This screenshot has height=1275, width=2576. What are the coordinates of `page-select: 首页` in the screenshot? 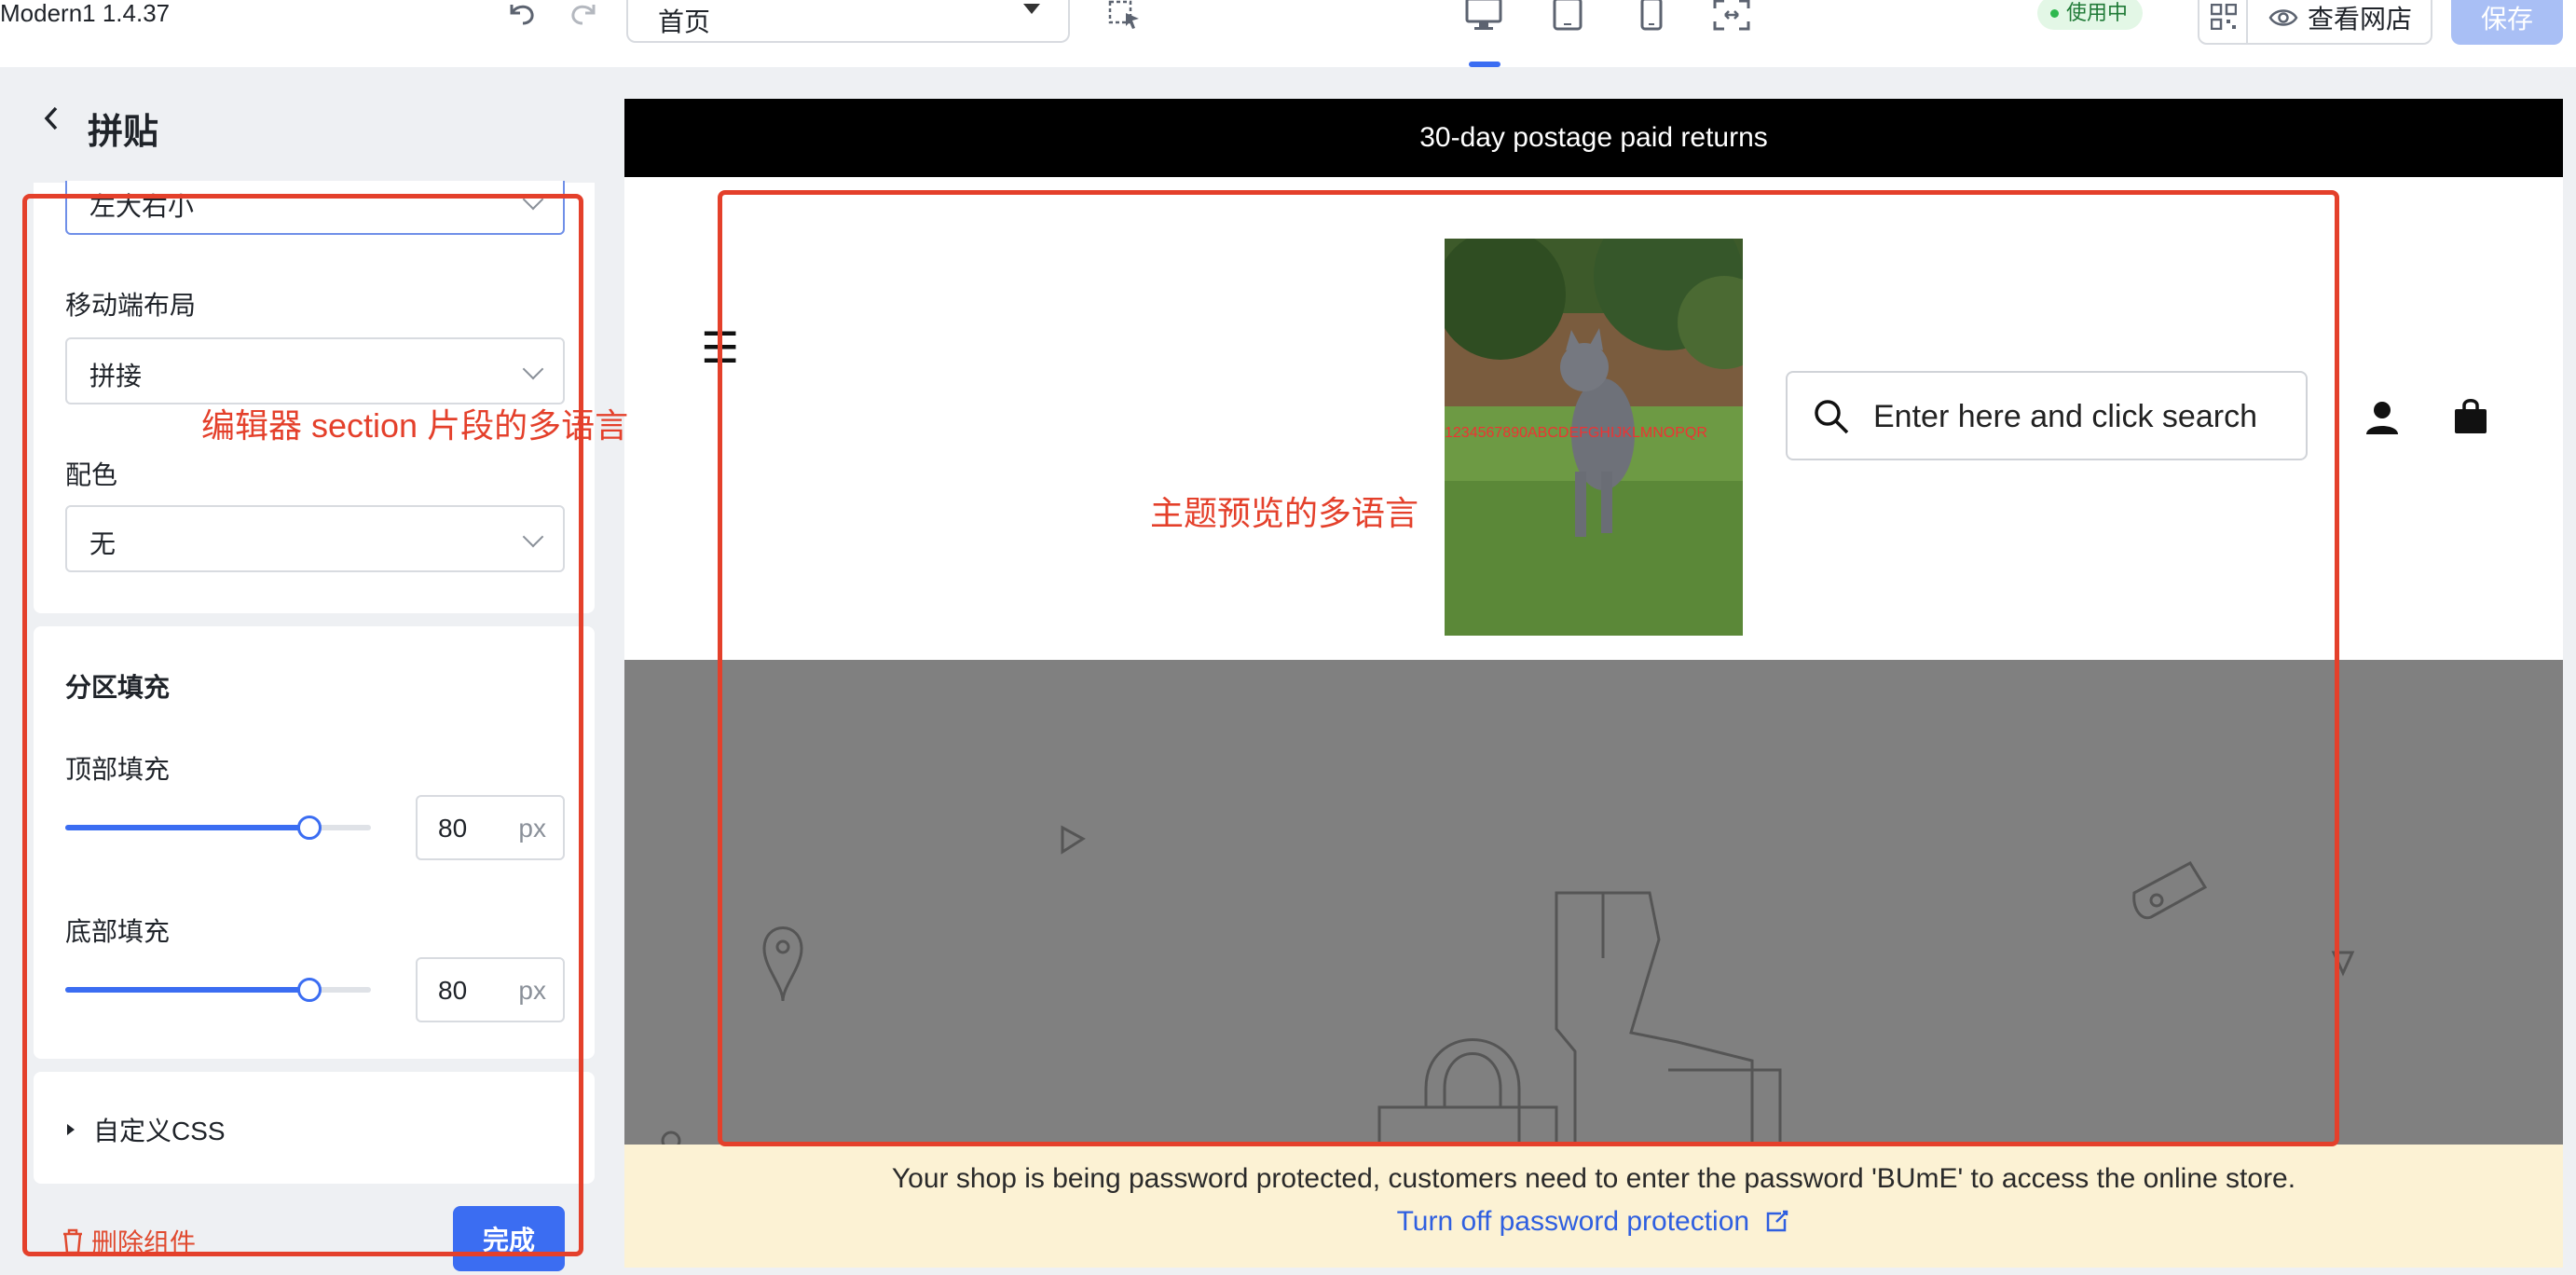 It's located at (848, 21).